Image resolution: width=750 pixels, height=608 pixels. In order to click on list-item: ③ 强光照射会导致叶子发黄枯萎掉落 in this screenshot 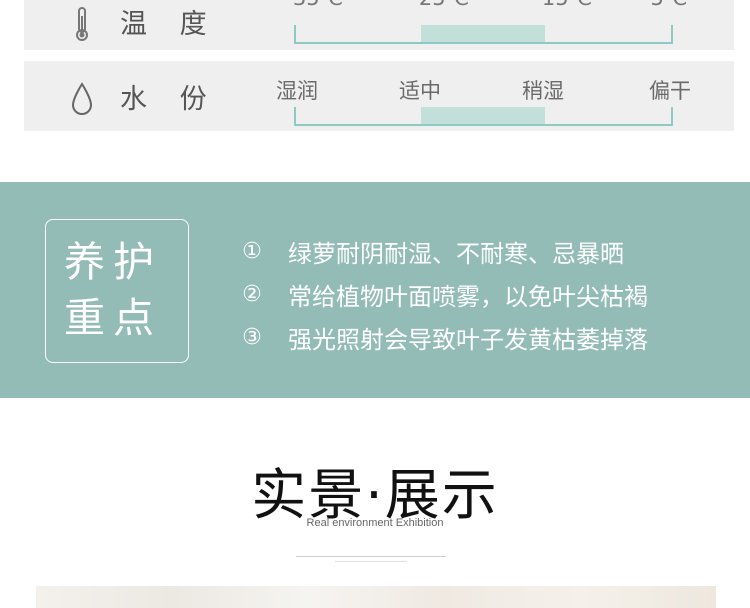, I will do `click(440, 337)`.